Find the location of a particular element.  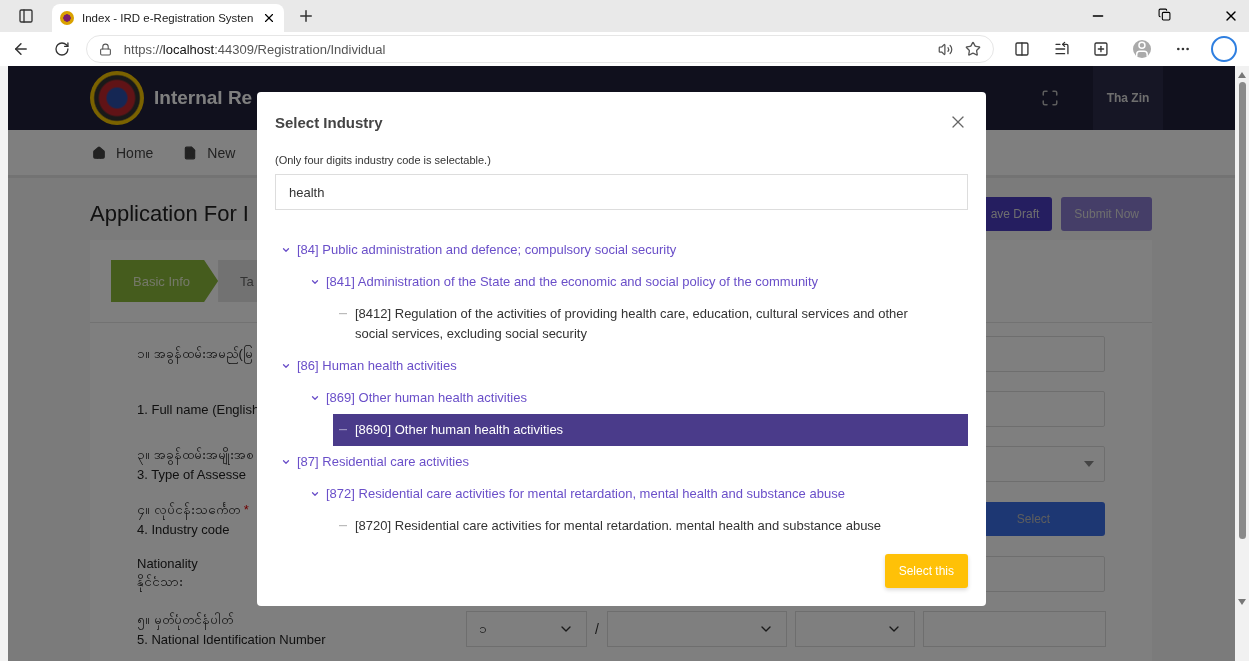

read-aloud-icon is located at coordinates (945, 49).